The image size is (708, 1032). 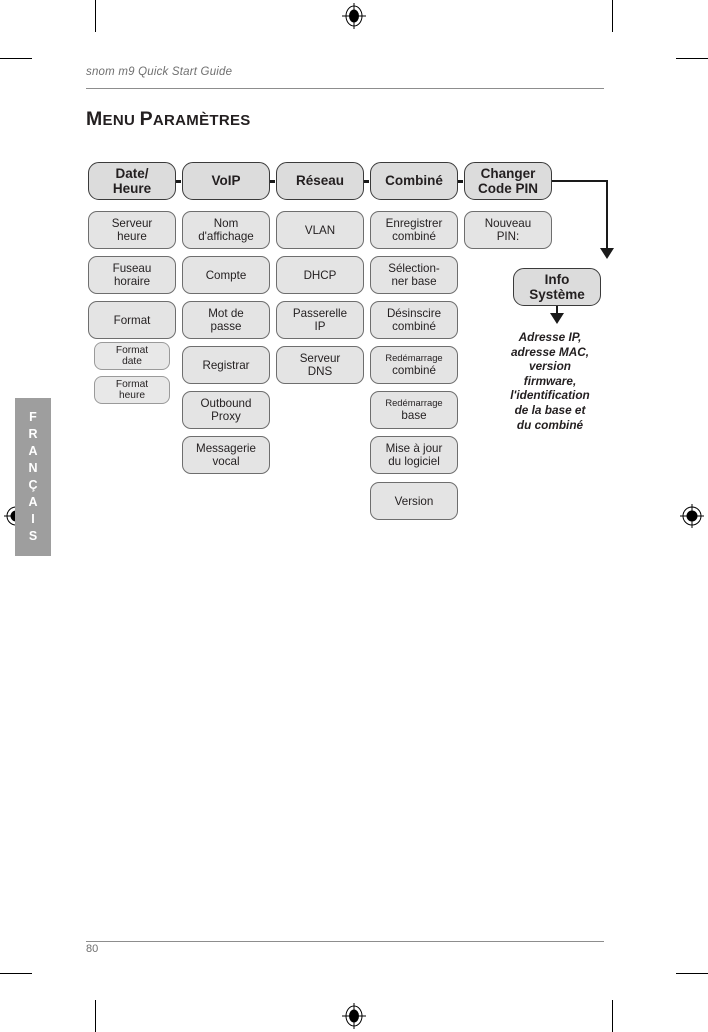 I want to click on caption-line: firmware,, so click(x=550, y=380).